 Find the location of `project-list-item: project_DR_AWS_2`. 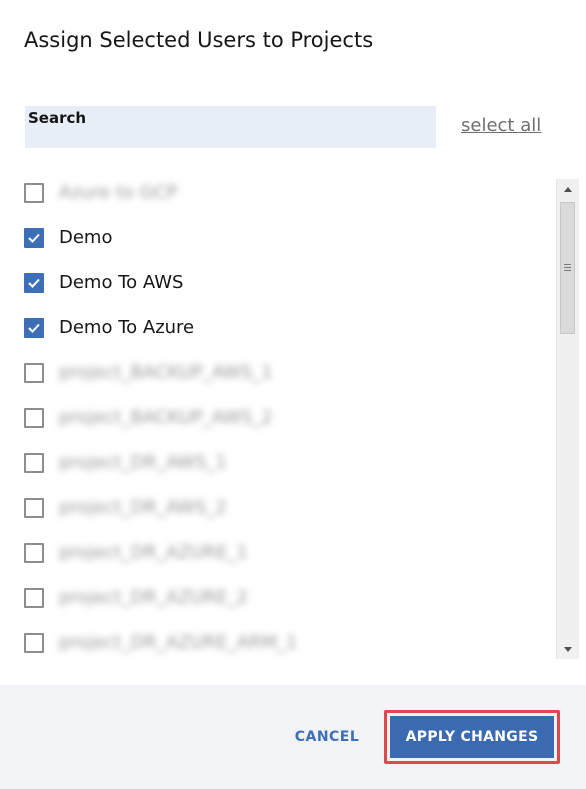

project-list-item: project_DR_AWS_2 is located at coordinates (270, 507).